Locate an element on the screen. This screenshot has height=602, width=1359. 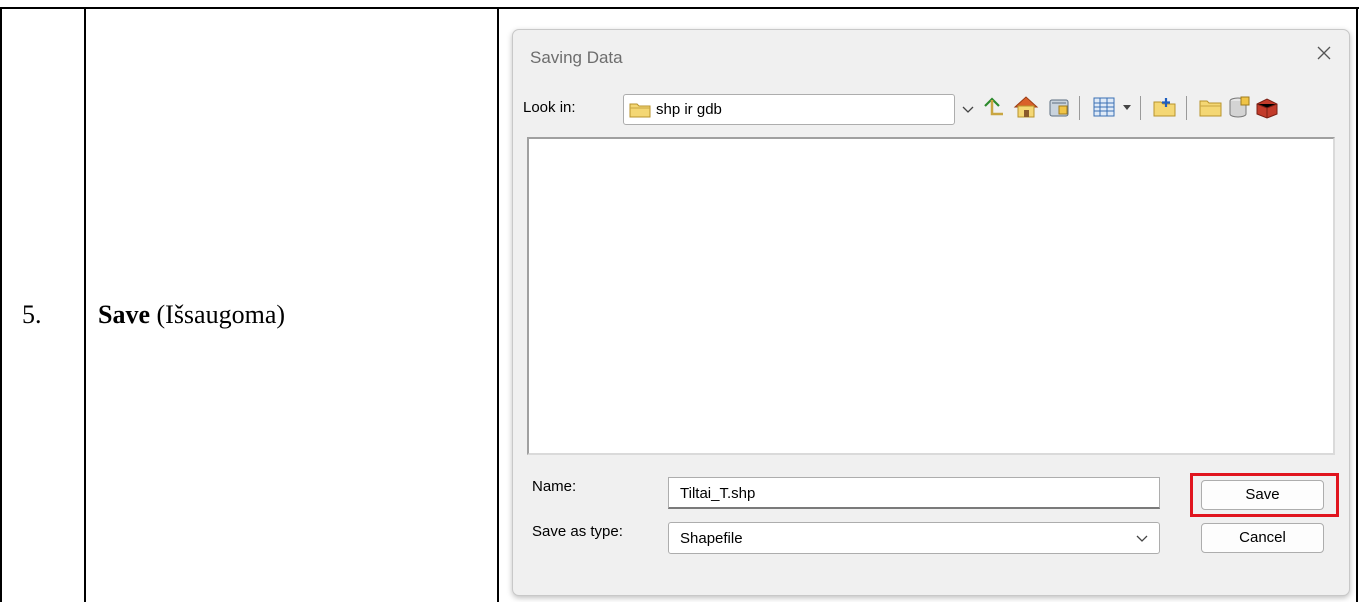
view-dropdown-icon is located at coordinates (1127, 107).